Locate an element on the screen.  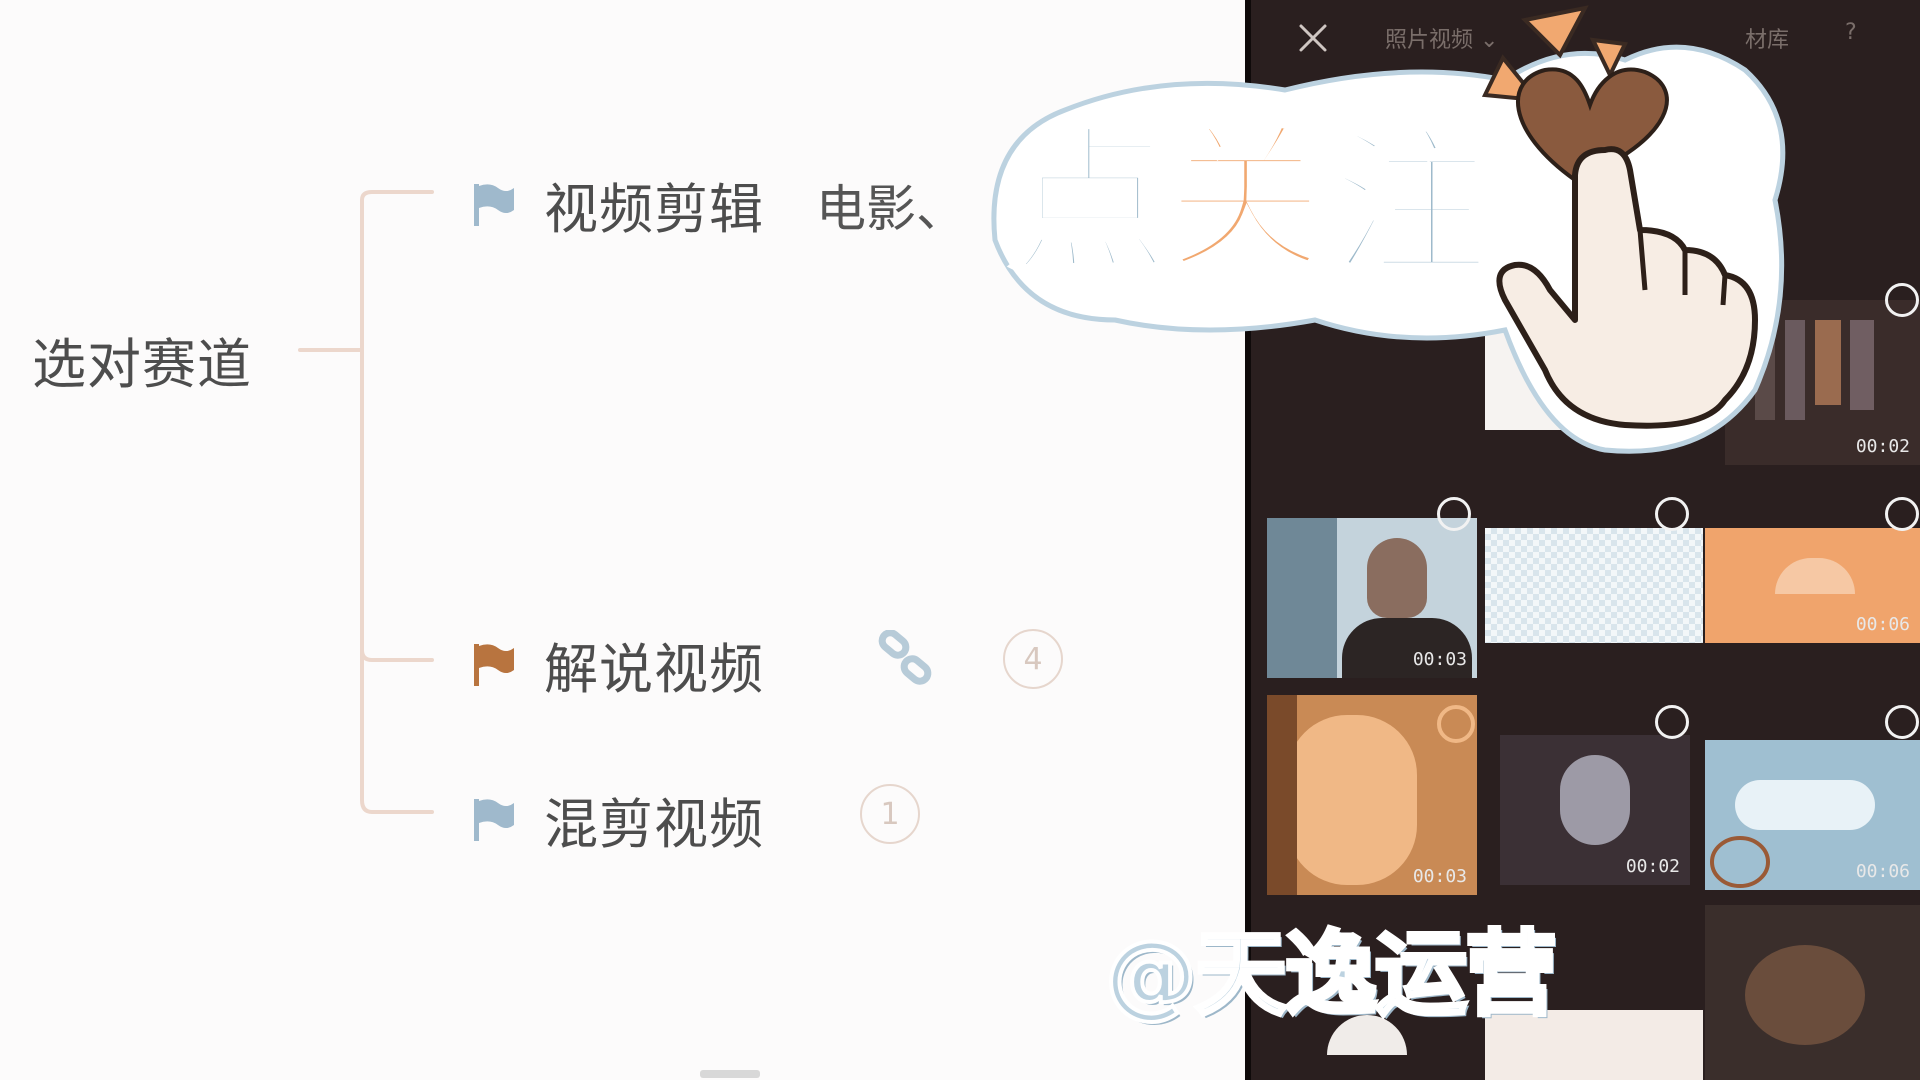
branch-mashup-video: 混剪视频 is located at coordinates (617, 819).